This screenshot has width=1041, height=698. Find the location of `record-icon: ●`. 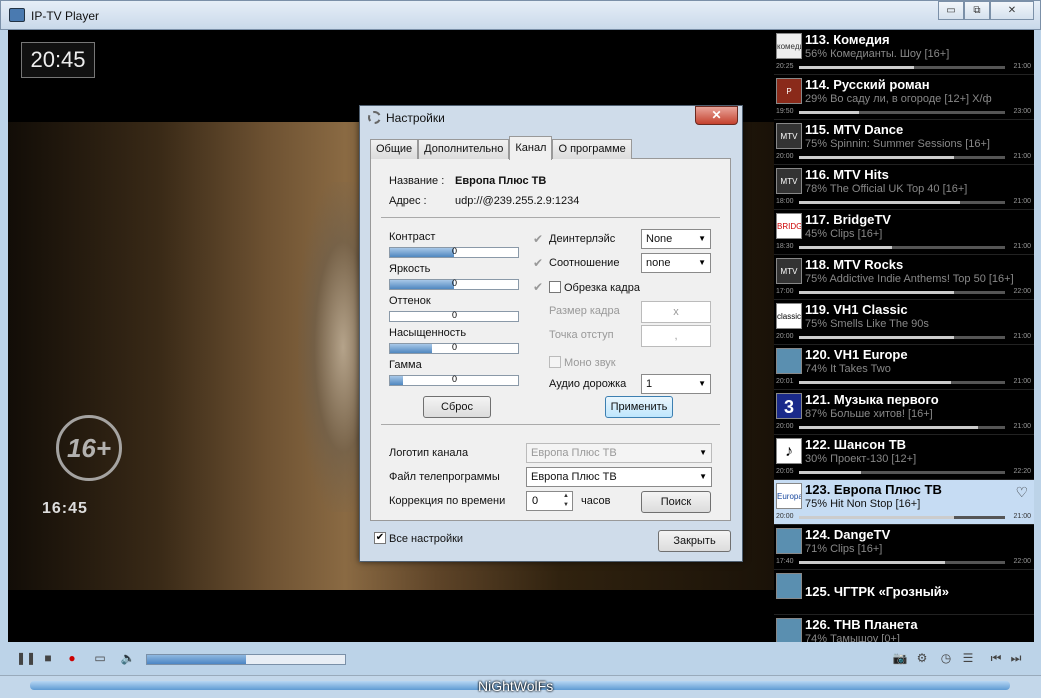

record-icon: ● is located at coordinates (72, 658).